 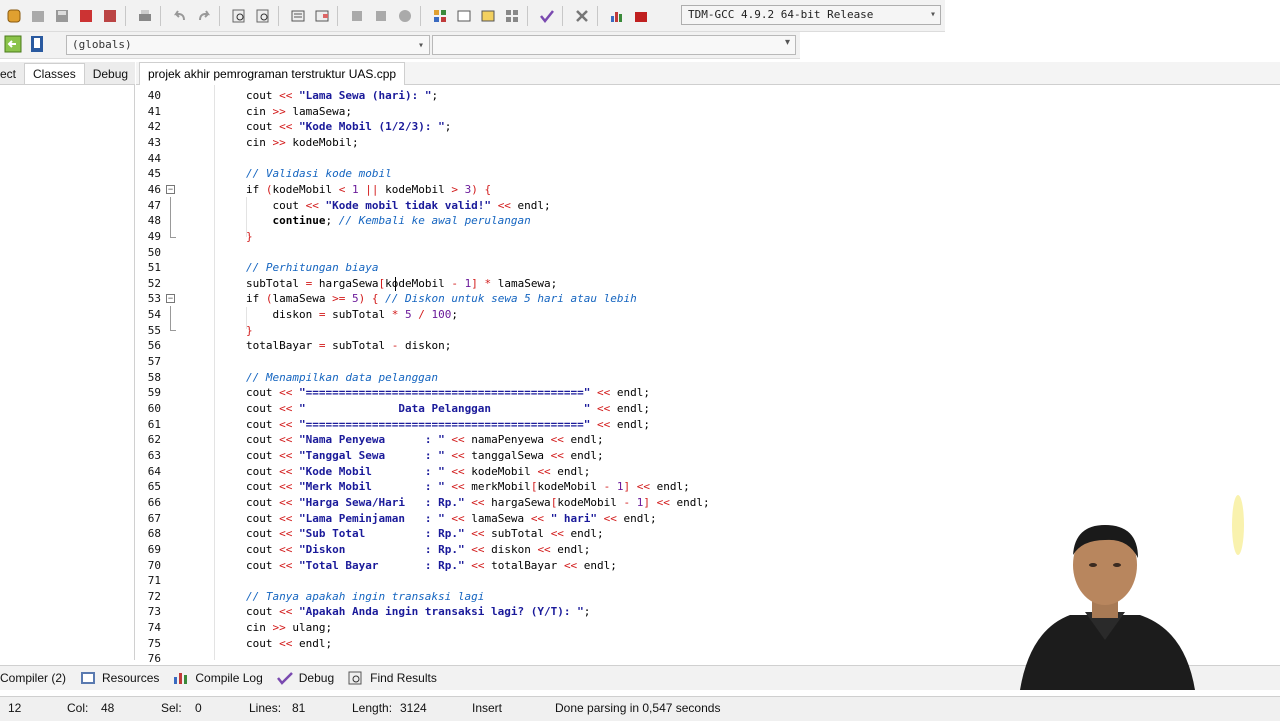 I want to click on code-token: cin, so click(x=259, y=111).